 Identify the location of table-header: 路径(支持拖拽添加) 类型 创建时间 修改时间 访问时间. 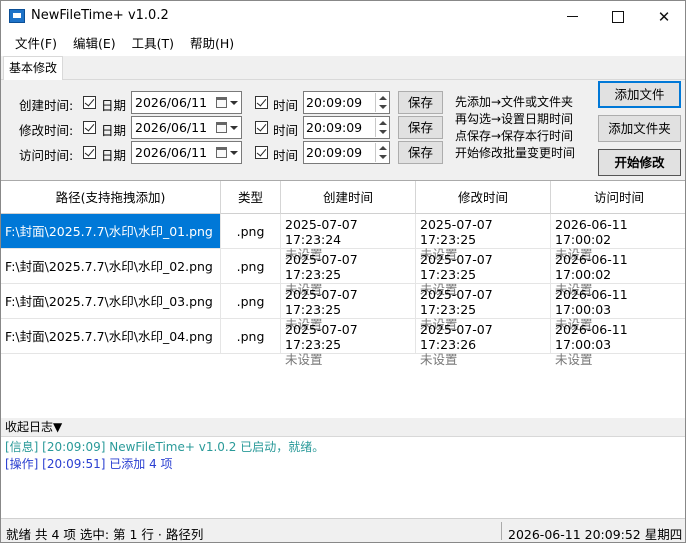
(343, 197).